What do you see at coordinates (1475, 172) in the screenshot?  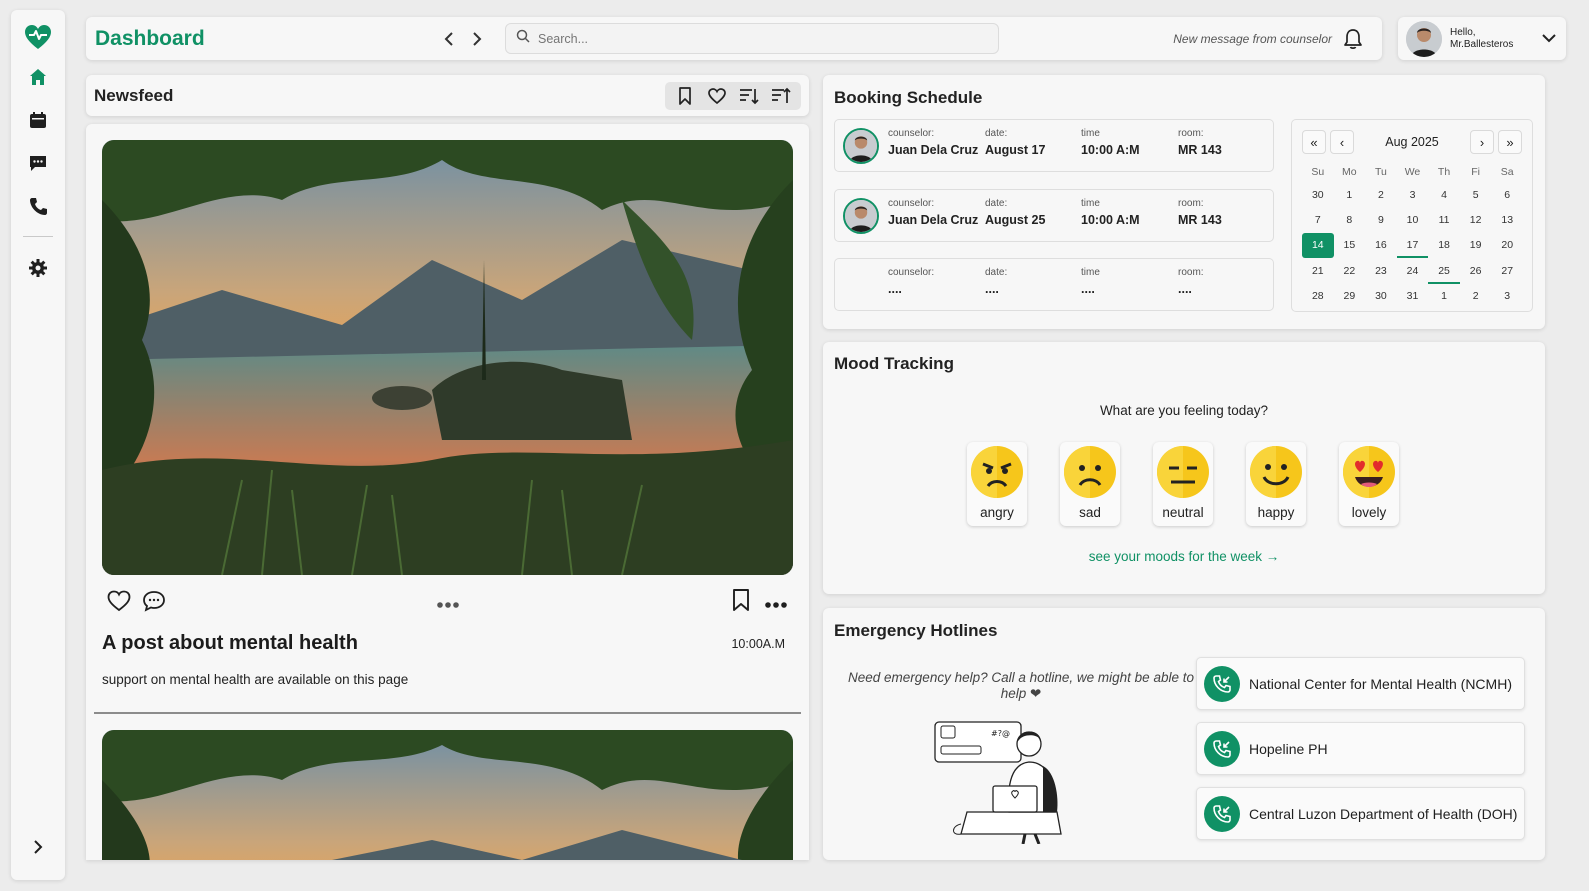 I see `weekday-label: Fi` at bounding box center [1475, 172].